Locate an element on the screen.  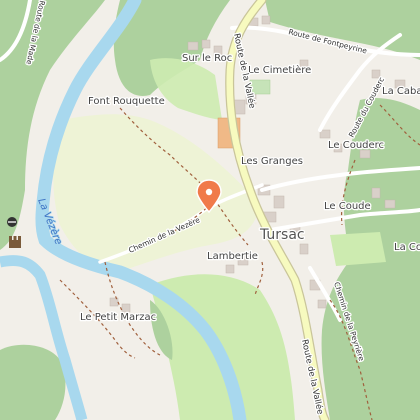
southwest-forest is located at coordinates (33, 382).